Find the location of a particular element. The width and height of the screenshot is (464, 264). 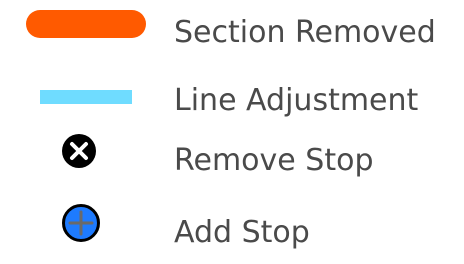

remove-stop-icon is located at coordinates (79, 151).